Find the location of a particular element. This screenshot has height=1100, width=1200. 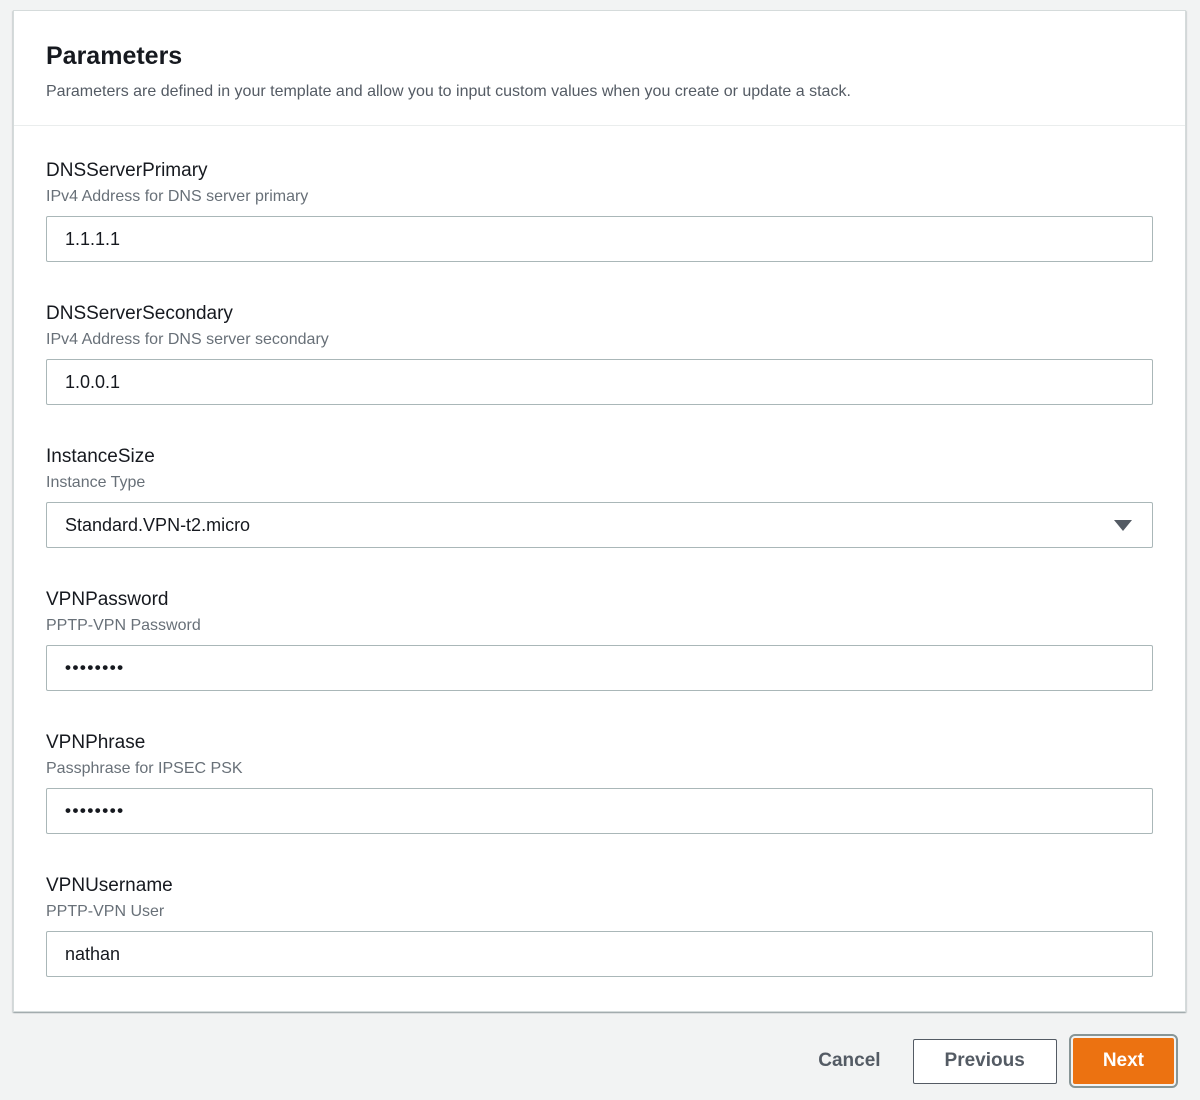

vpn-password-input is located at coordinates (599, 668).